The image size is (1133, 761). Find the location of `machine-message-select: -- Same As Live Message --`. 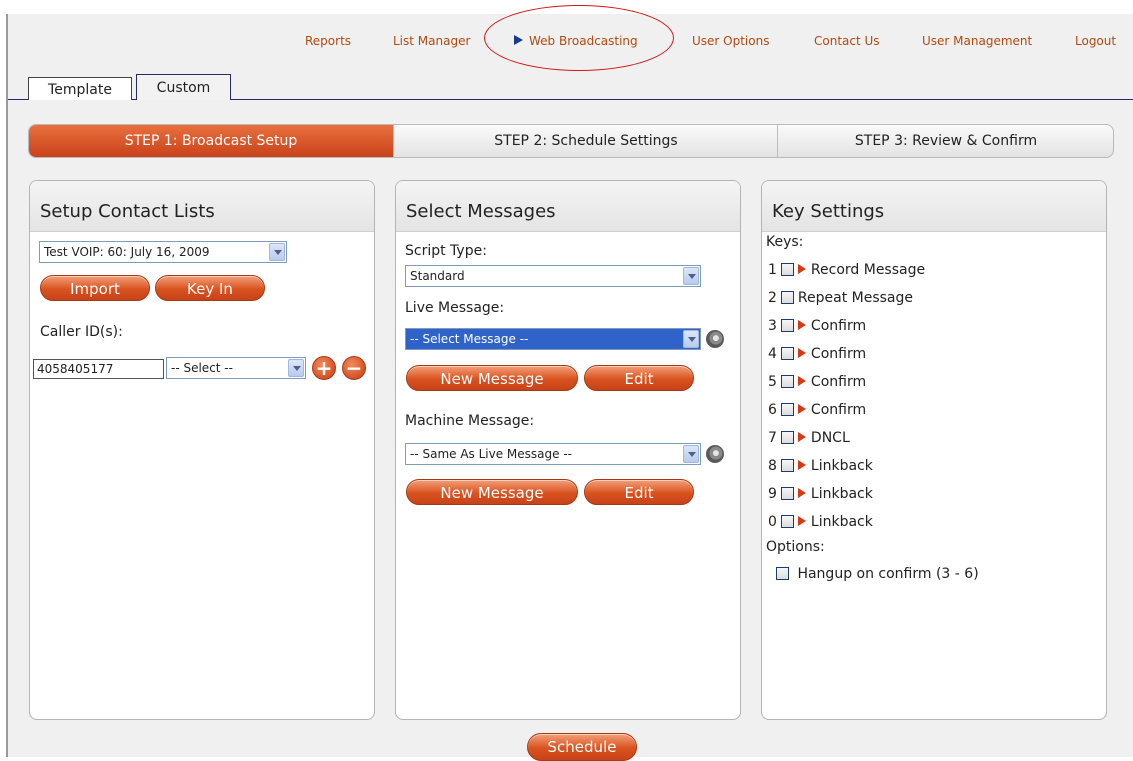

machine-message-select: -- Same As Live Message -- is located at coordinates (553, 454).